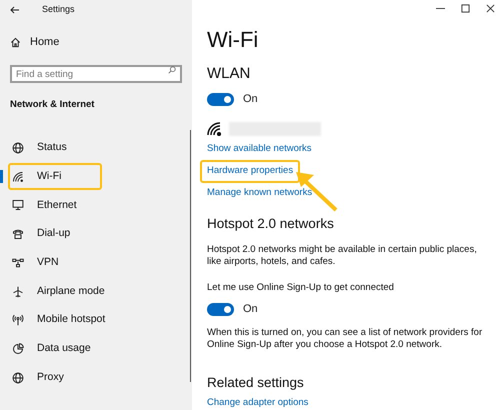 The width and height of the screenshot is (500, 410). Describe the element at coordinates (37, 378) in the screenshot. I see `sidebar-item: Proxy` at that location.